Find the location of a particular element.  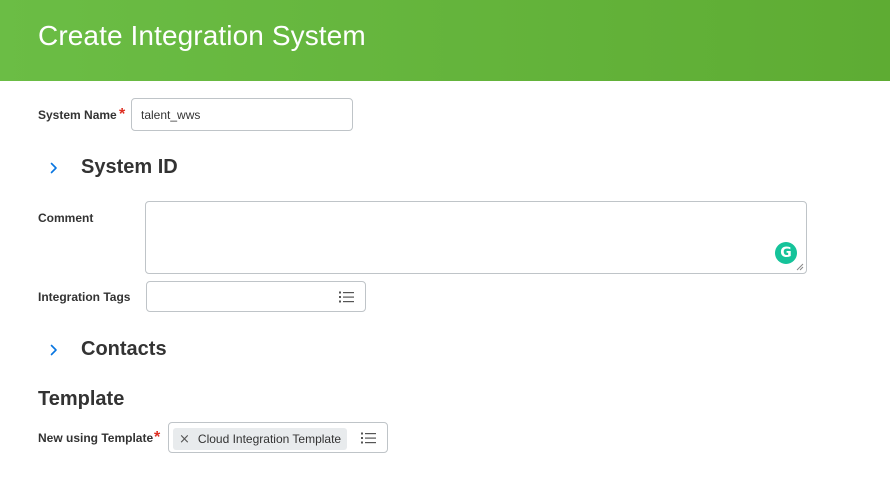

selected-template-pill: × Cloud Integration Template is located at coordinates (260, 439).